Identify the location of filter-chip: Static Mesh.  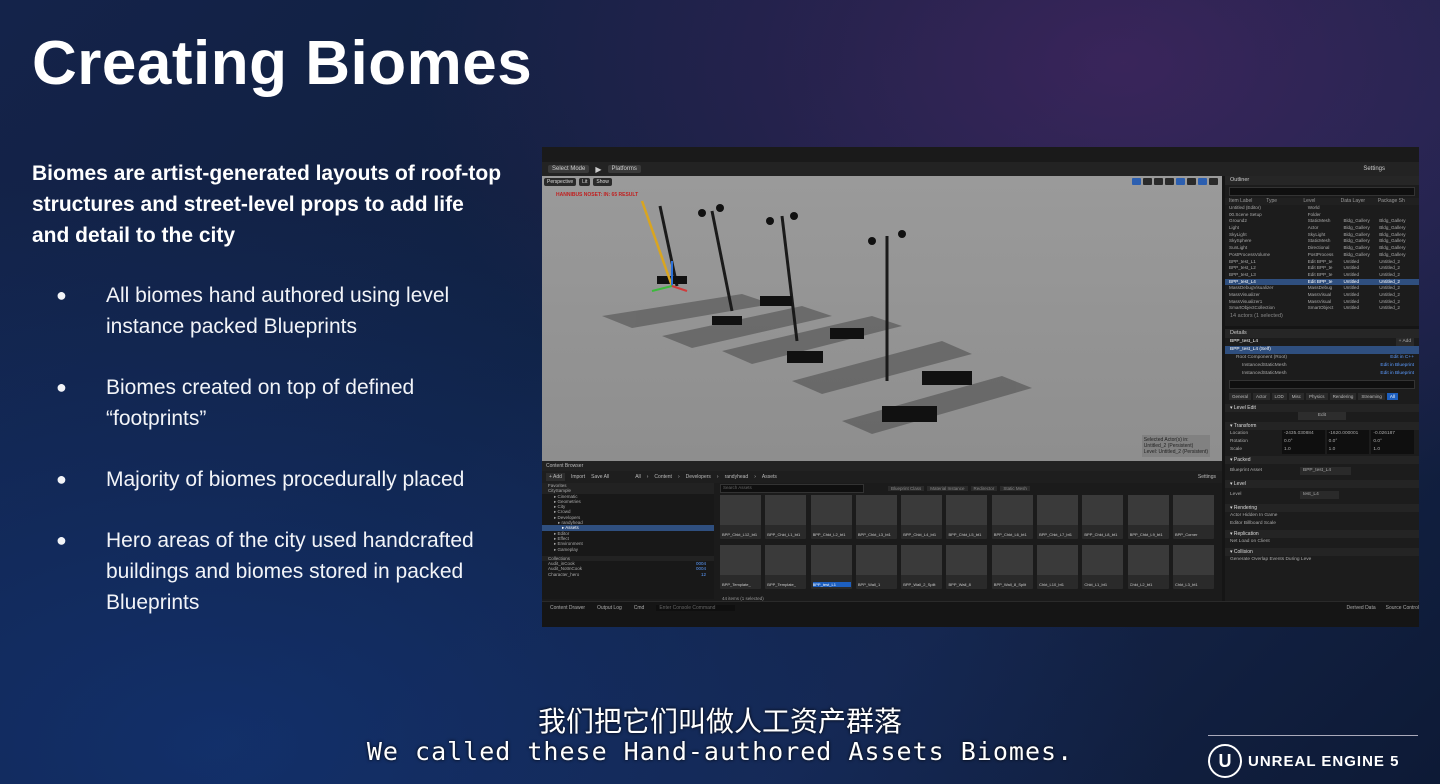
(1015, 488).